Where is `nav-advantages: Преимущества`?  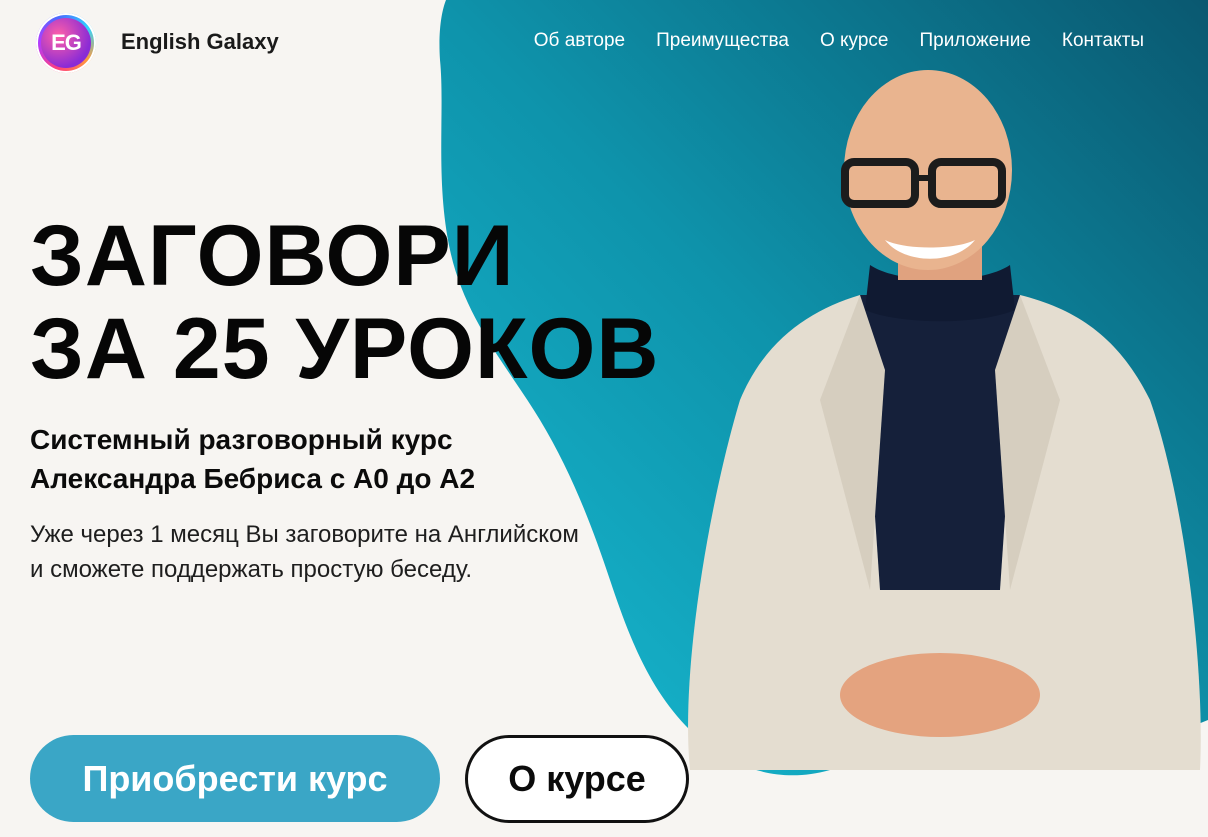 nav-advantages: Преимущества is located at coordinates (722, 41).